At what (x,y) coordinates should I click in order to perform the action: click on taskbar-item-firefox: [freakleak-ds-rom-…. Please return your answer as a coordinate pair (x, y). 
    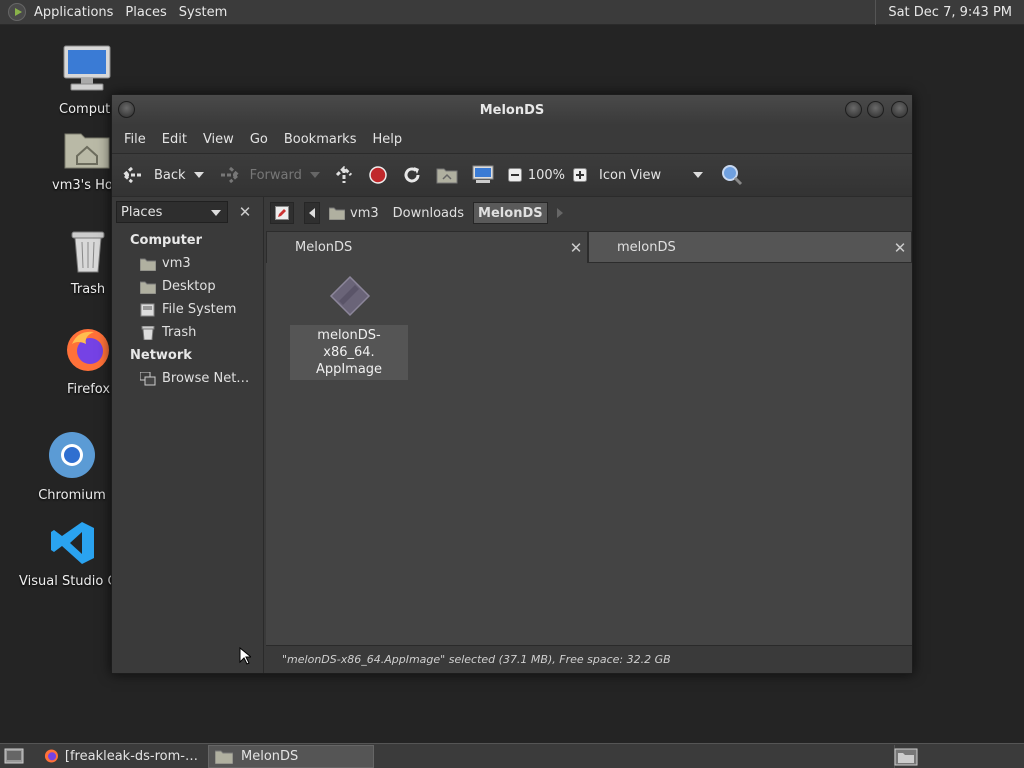
    Looking at the image, I should click on (121, 756).